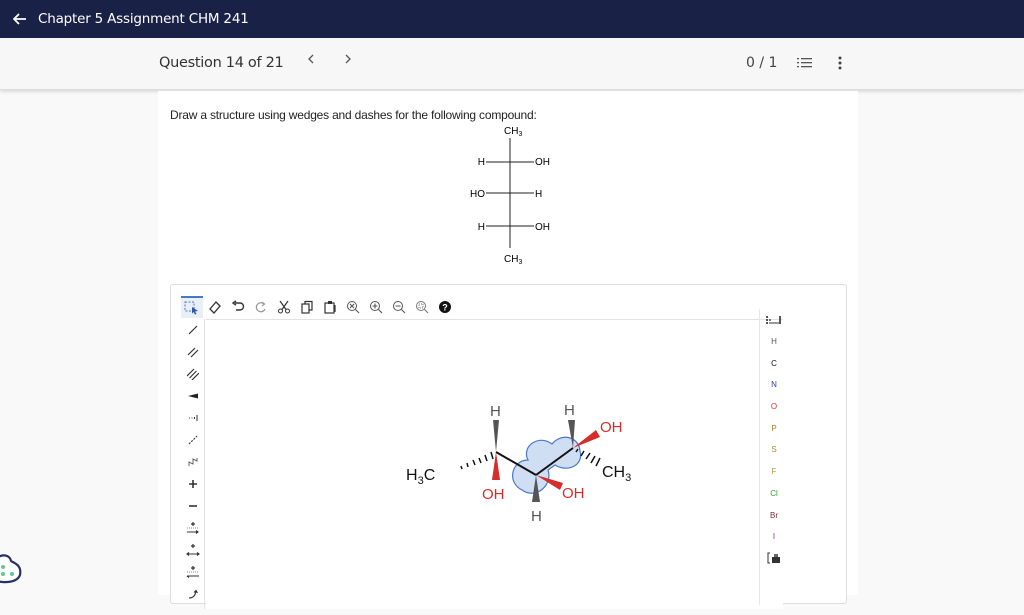 The height and width of the screenshot is (615, 1024). I want to click on paste-icon, so click(330, 307).